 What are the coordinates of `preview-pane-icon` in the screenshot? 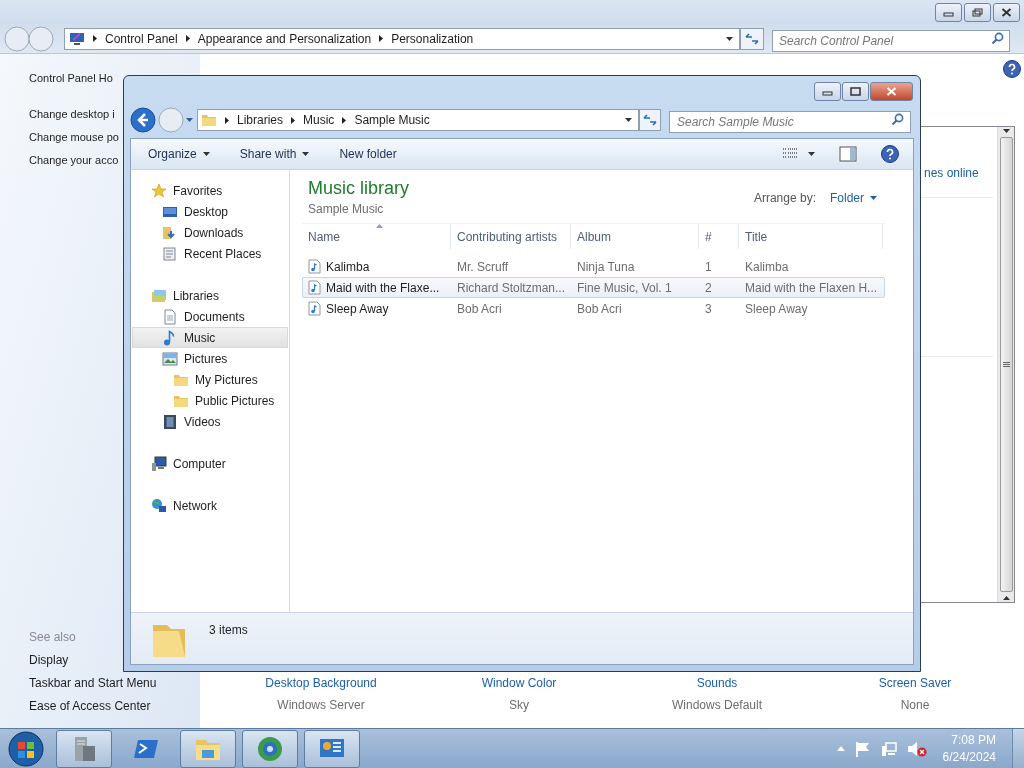 It's located at (848, 154).